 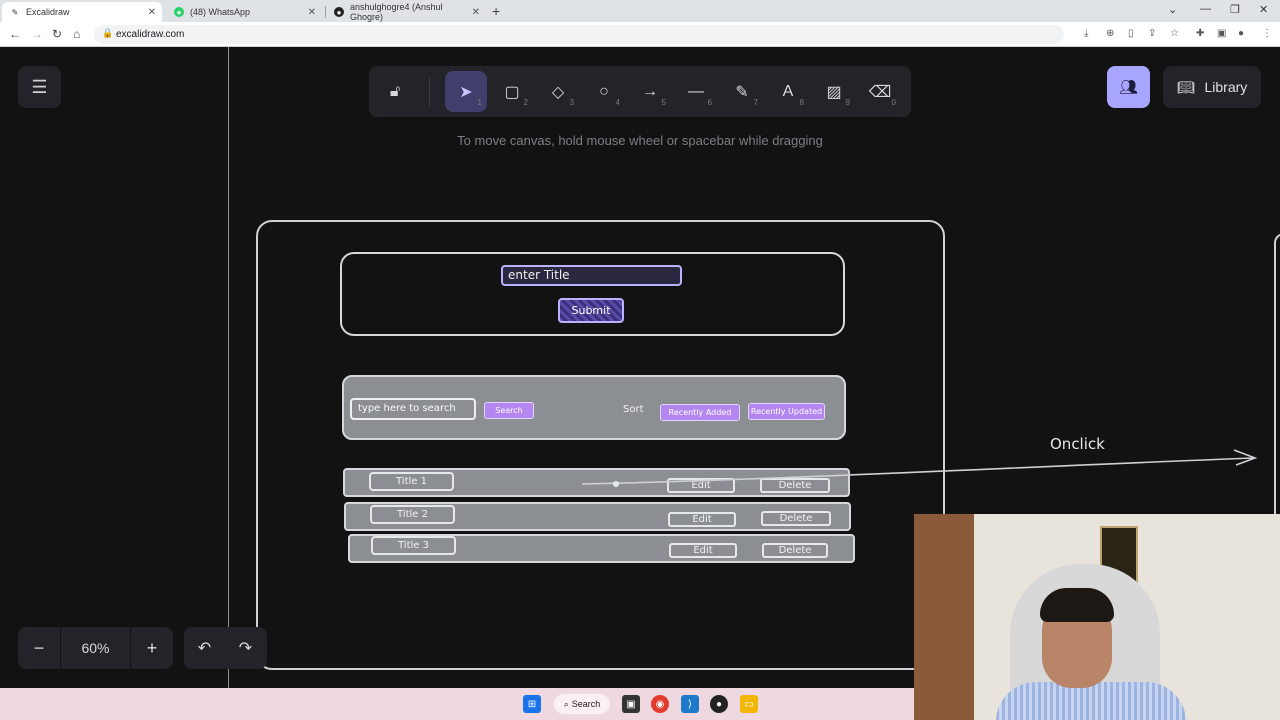 What do you see at coordinates (847, 102) in the screenshot?
I see `tool-key: 9` at bounding box center [847, 102].